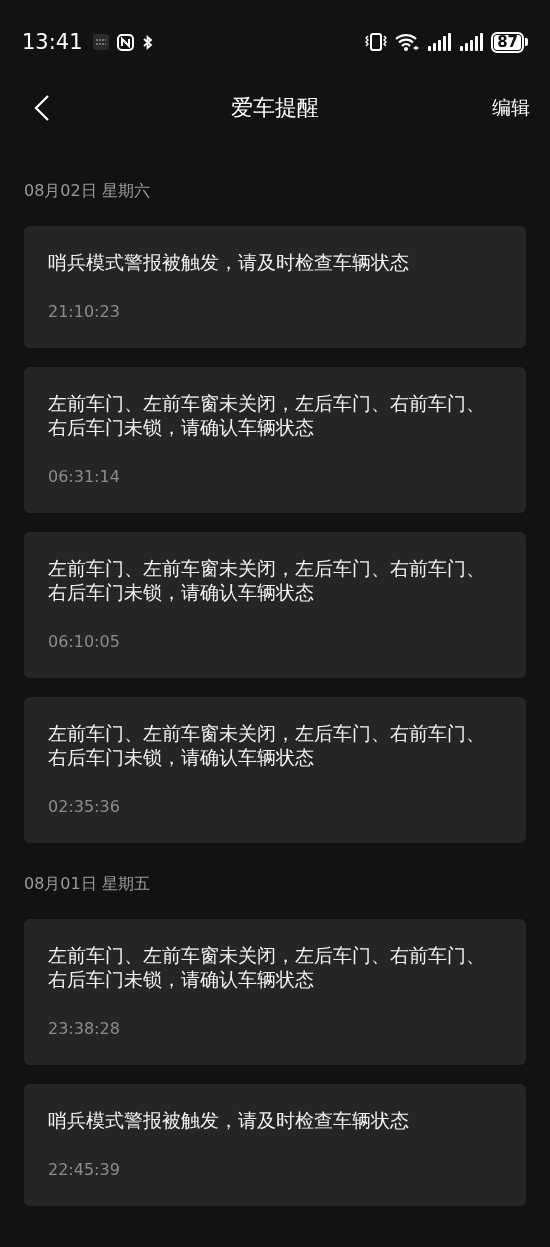 The image size is (550, 1247). What do you see at coordinates (87, 191) in the screenshot?
I see `date-header: 08月02日 星期六` at bounding box center [87, 191].